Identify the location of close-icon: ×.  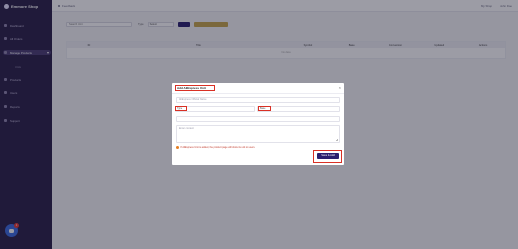
(340, 87).